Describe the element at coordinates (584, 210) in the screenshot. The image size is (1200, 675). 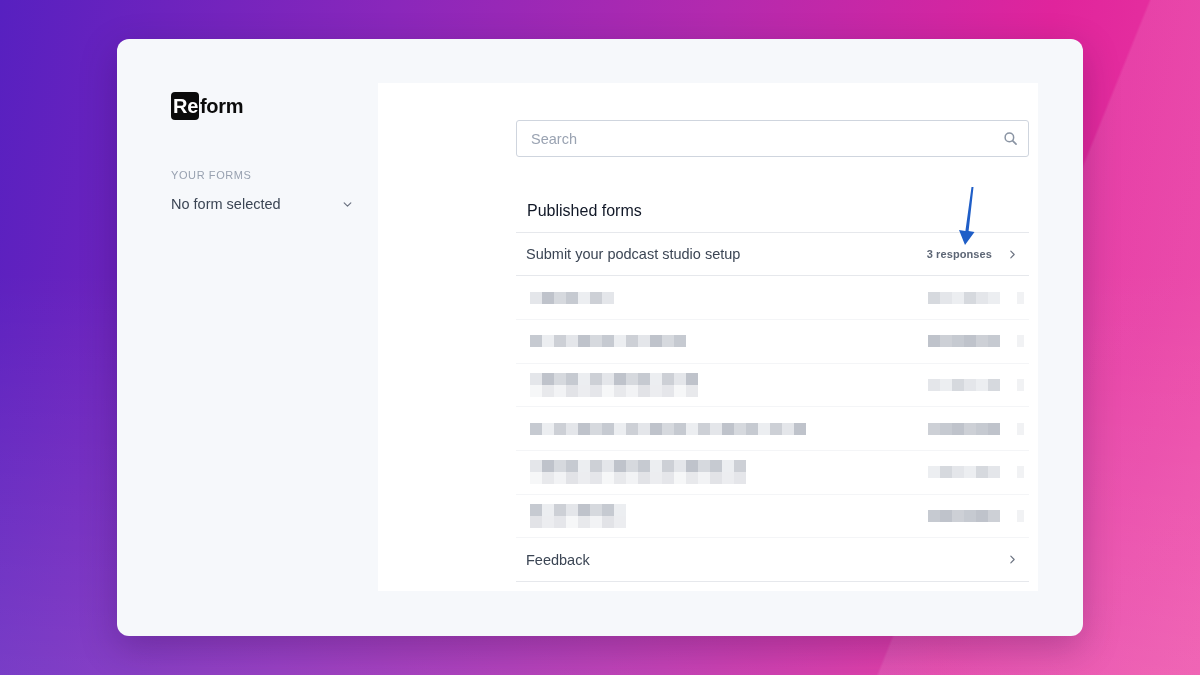
I see `section-heading: Published forms` at that location.